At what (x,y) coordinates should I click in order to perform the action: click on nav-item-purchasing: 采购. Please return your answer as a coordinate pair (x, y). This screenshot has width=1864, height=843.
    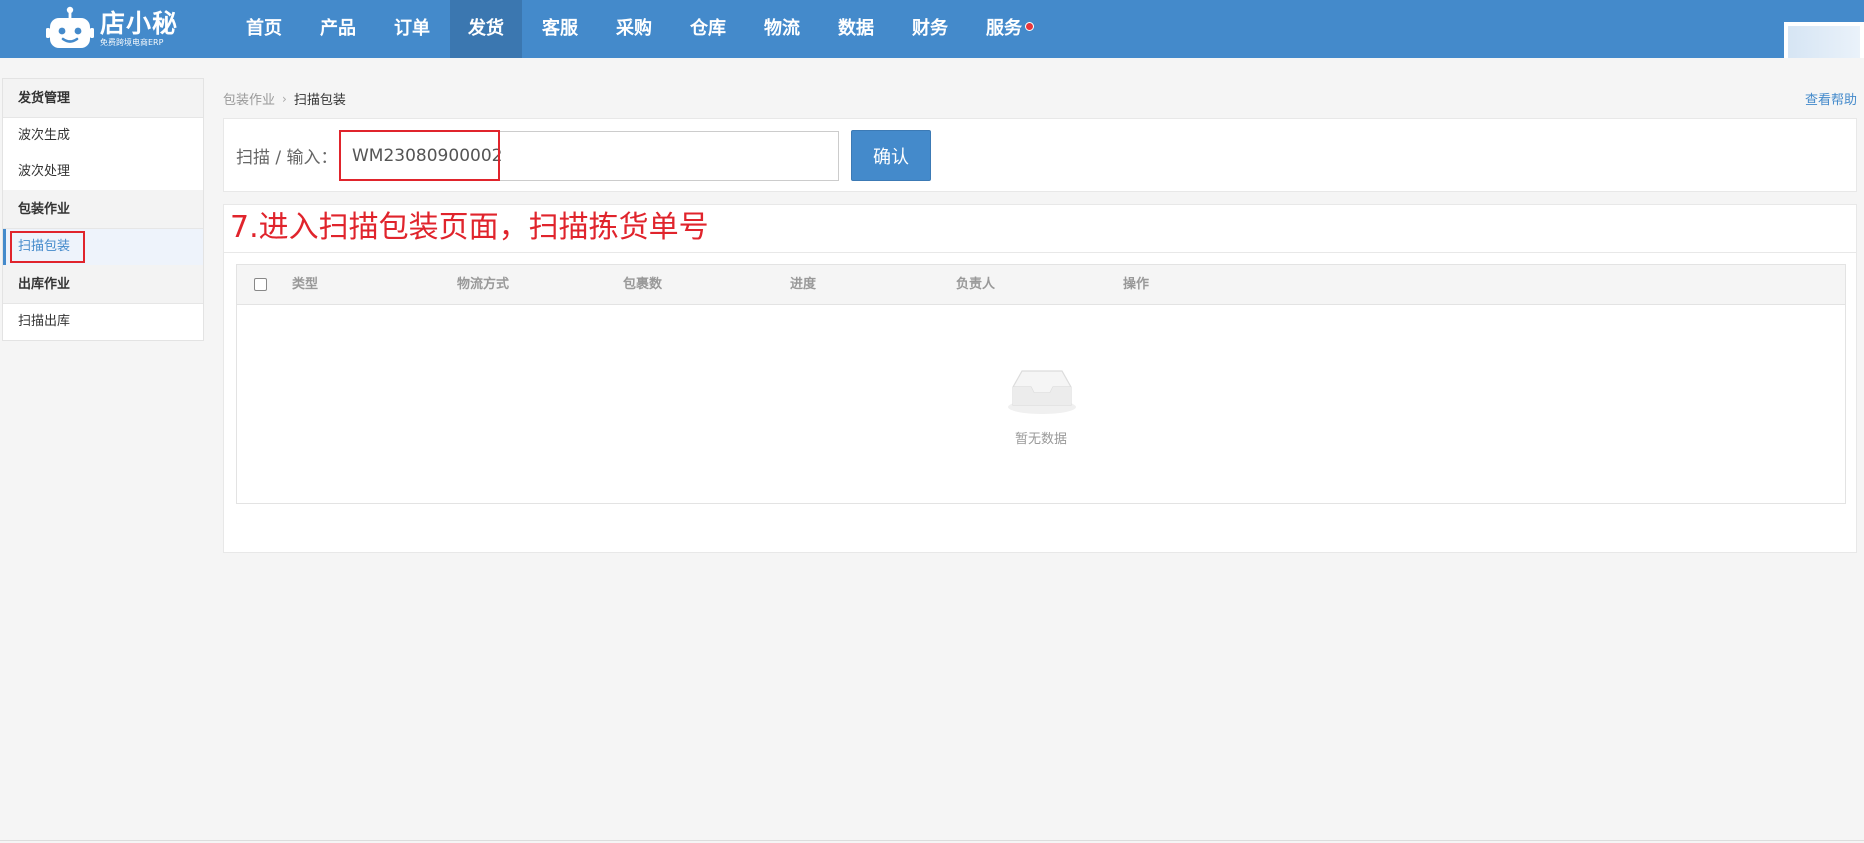
    Looking at the image, I should click on (634, 29).